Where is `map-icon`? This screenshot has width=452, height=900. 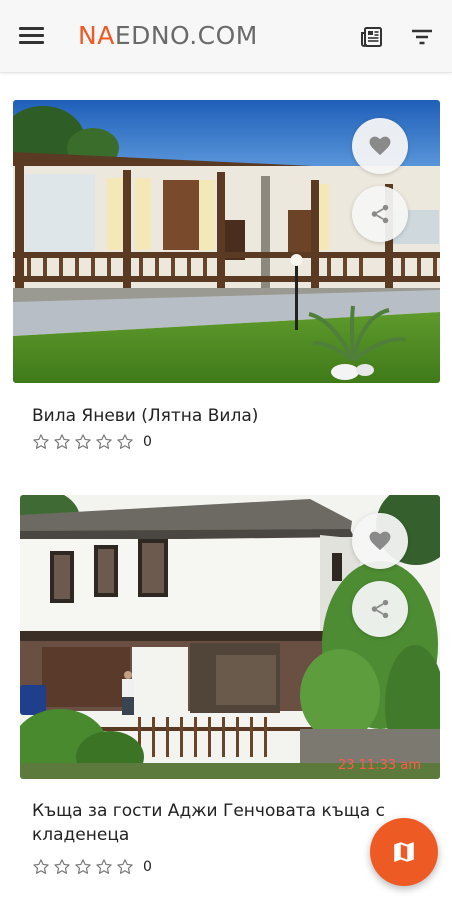 map-icon is located at coordinates (404, 852).